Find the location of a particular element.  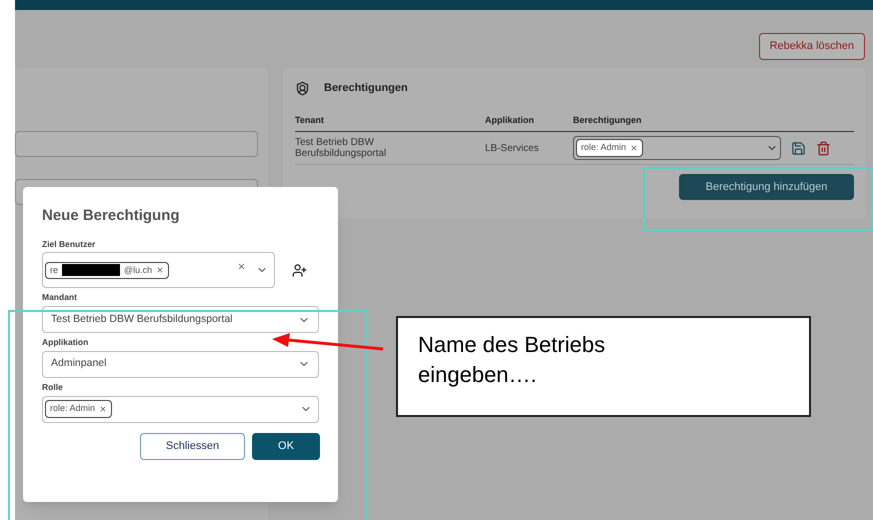

redaction-block is located at coordinates (91, 270).